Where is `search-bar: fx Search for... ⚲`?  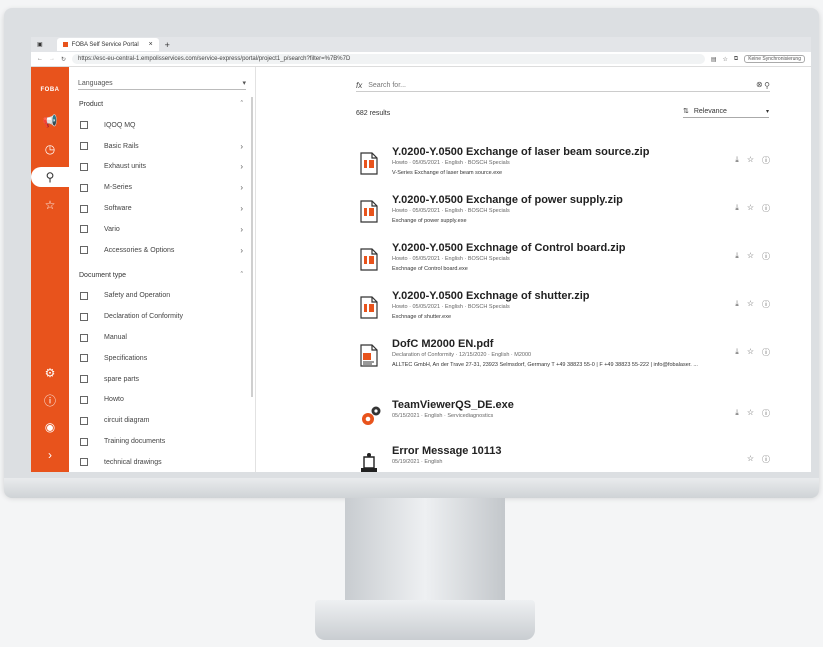 search-bar: fx Search for... ⚲ is located at coordinates (563, 85).